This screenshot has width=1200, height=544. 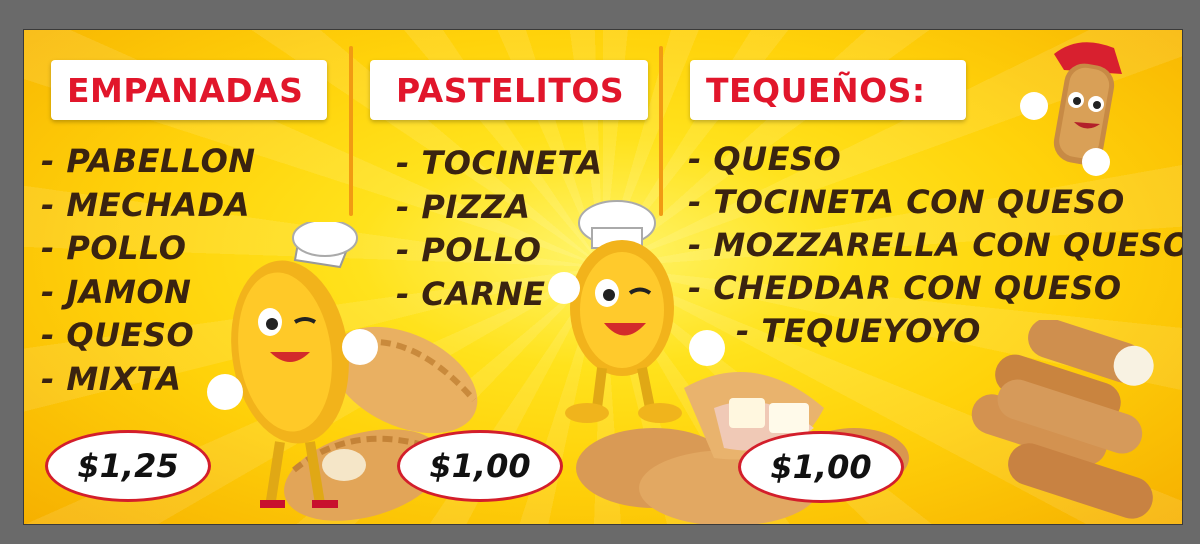 I want to click on list-item: - MECHADA, so click(x=145, y=204).